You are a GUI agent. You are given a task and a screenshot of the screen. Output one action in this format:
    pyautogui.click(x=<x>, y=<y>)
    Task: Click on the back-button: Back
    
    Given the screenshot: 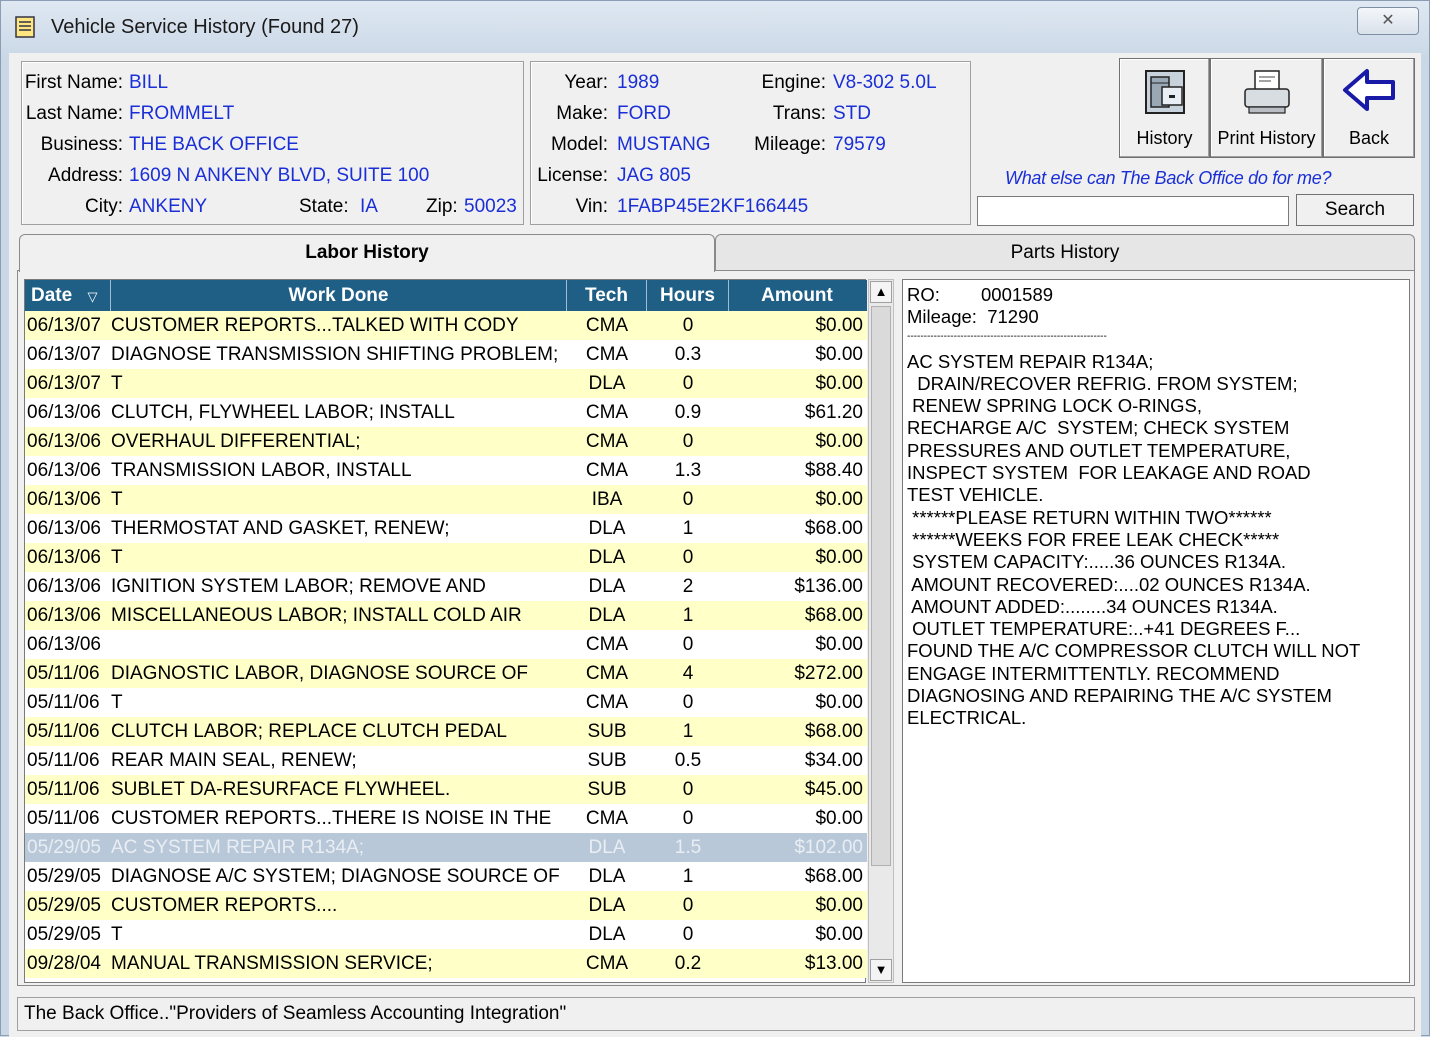 What is the action you would take?
    pyautogui.click(x=1369, y=108)
    